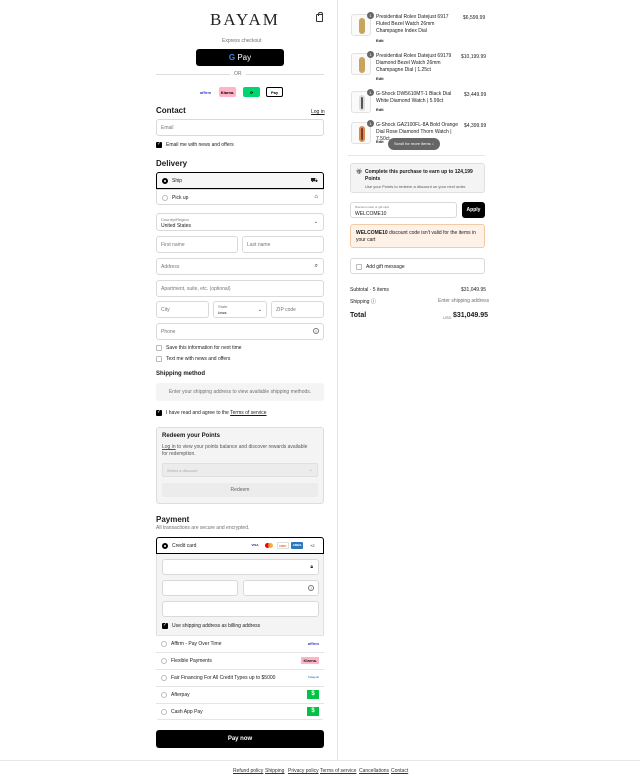 Image resolution: width=640 pixels, height=782 pixels. What do you see at coordinates (196, 644) in the screenshot?
I see `affirm-label: Affirm - Pay Over Time` at bounding box center [196, 644].